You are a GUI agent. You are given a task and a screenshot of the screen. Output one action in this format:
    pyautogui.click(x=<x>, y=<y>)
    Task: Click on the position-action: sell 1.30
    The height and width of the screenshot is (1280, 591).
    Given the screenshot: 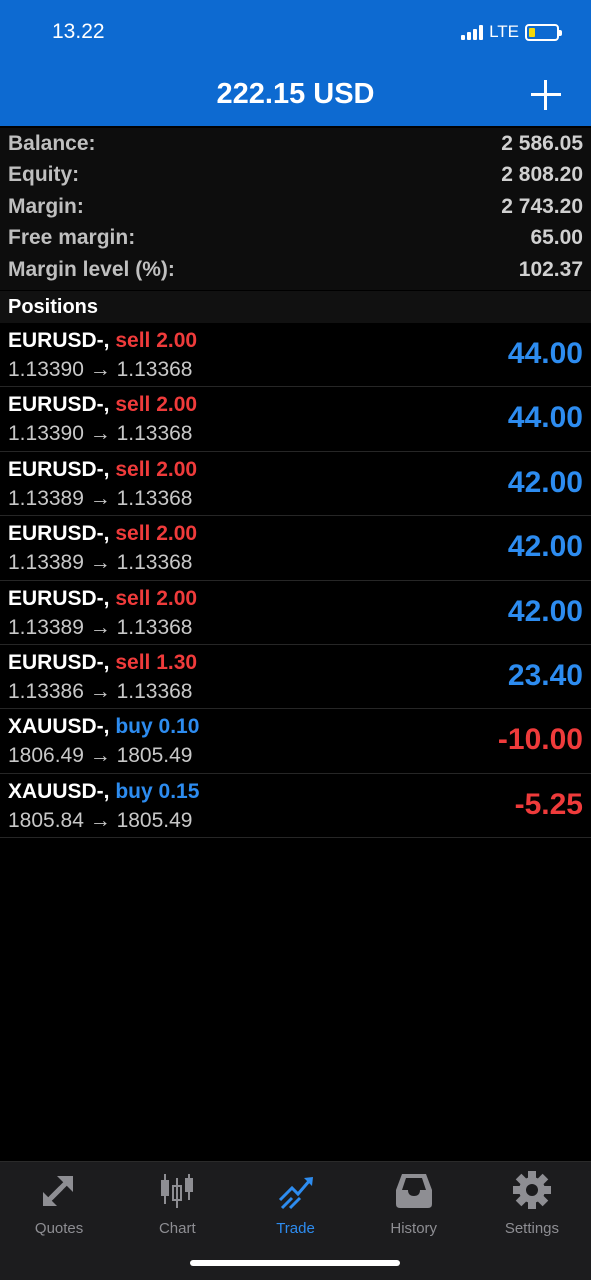 What is the action you would take?
    pyautogui.click(x=156, y=662)
    